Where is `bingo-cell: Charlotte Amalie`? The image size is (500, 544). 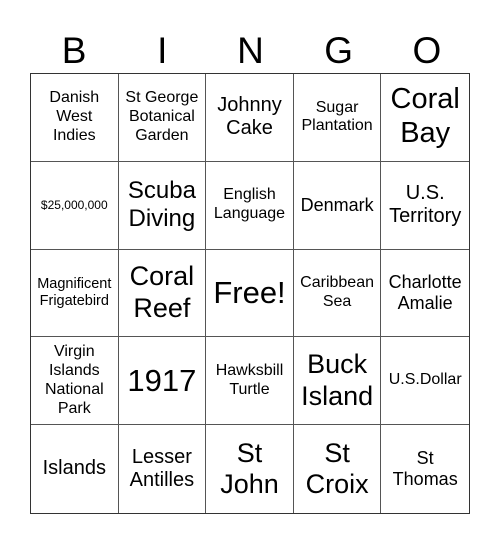 bingo-cell: Charlotte Amalie is located at coordinates (425, 294).